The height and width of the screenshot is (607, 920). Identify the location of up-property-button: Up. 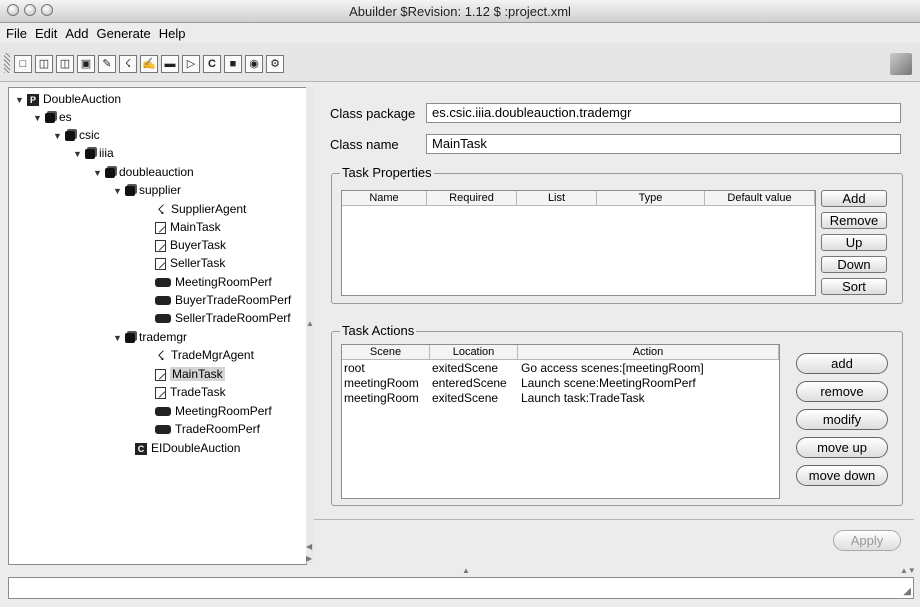
(854, 242).